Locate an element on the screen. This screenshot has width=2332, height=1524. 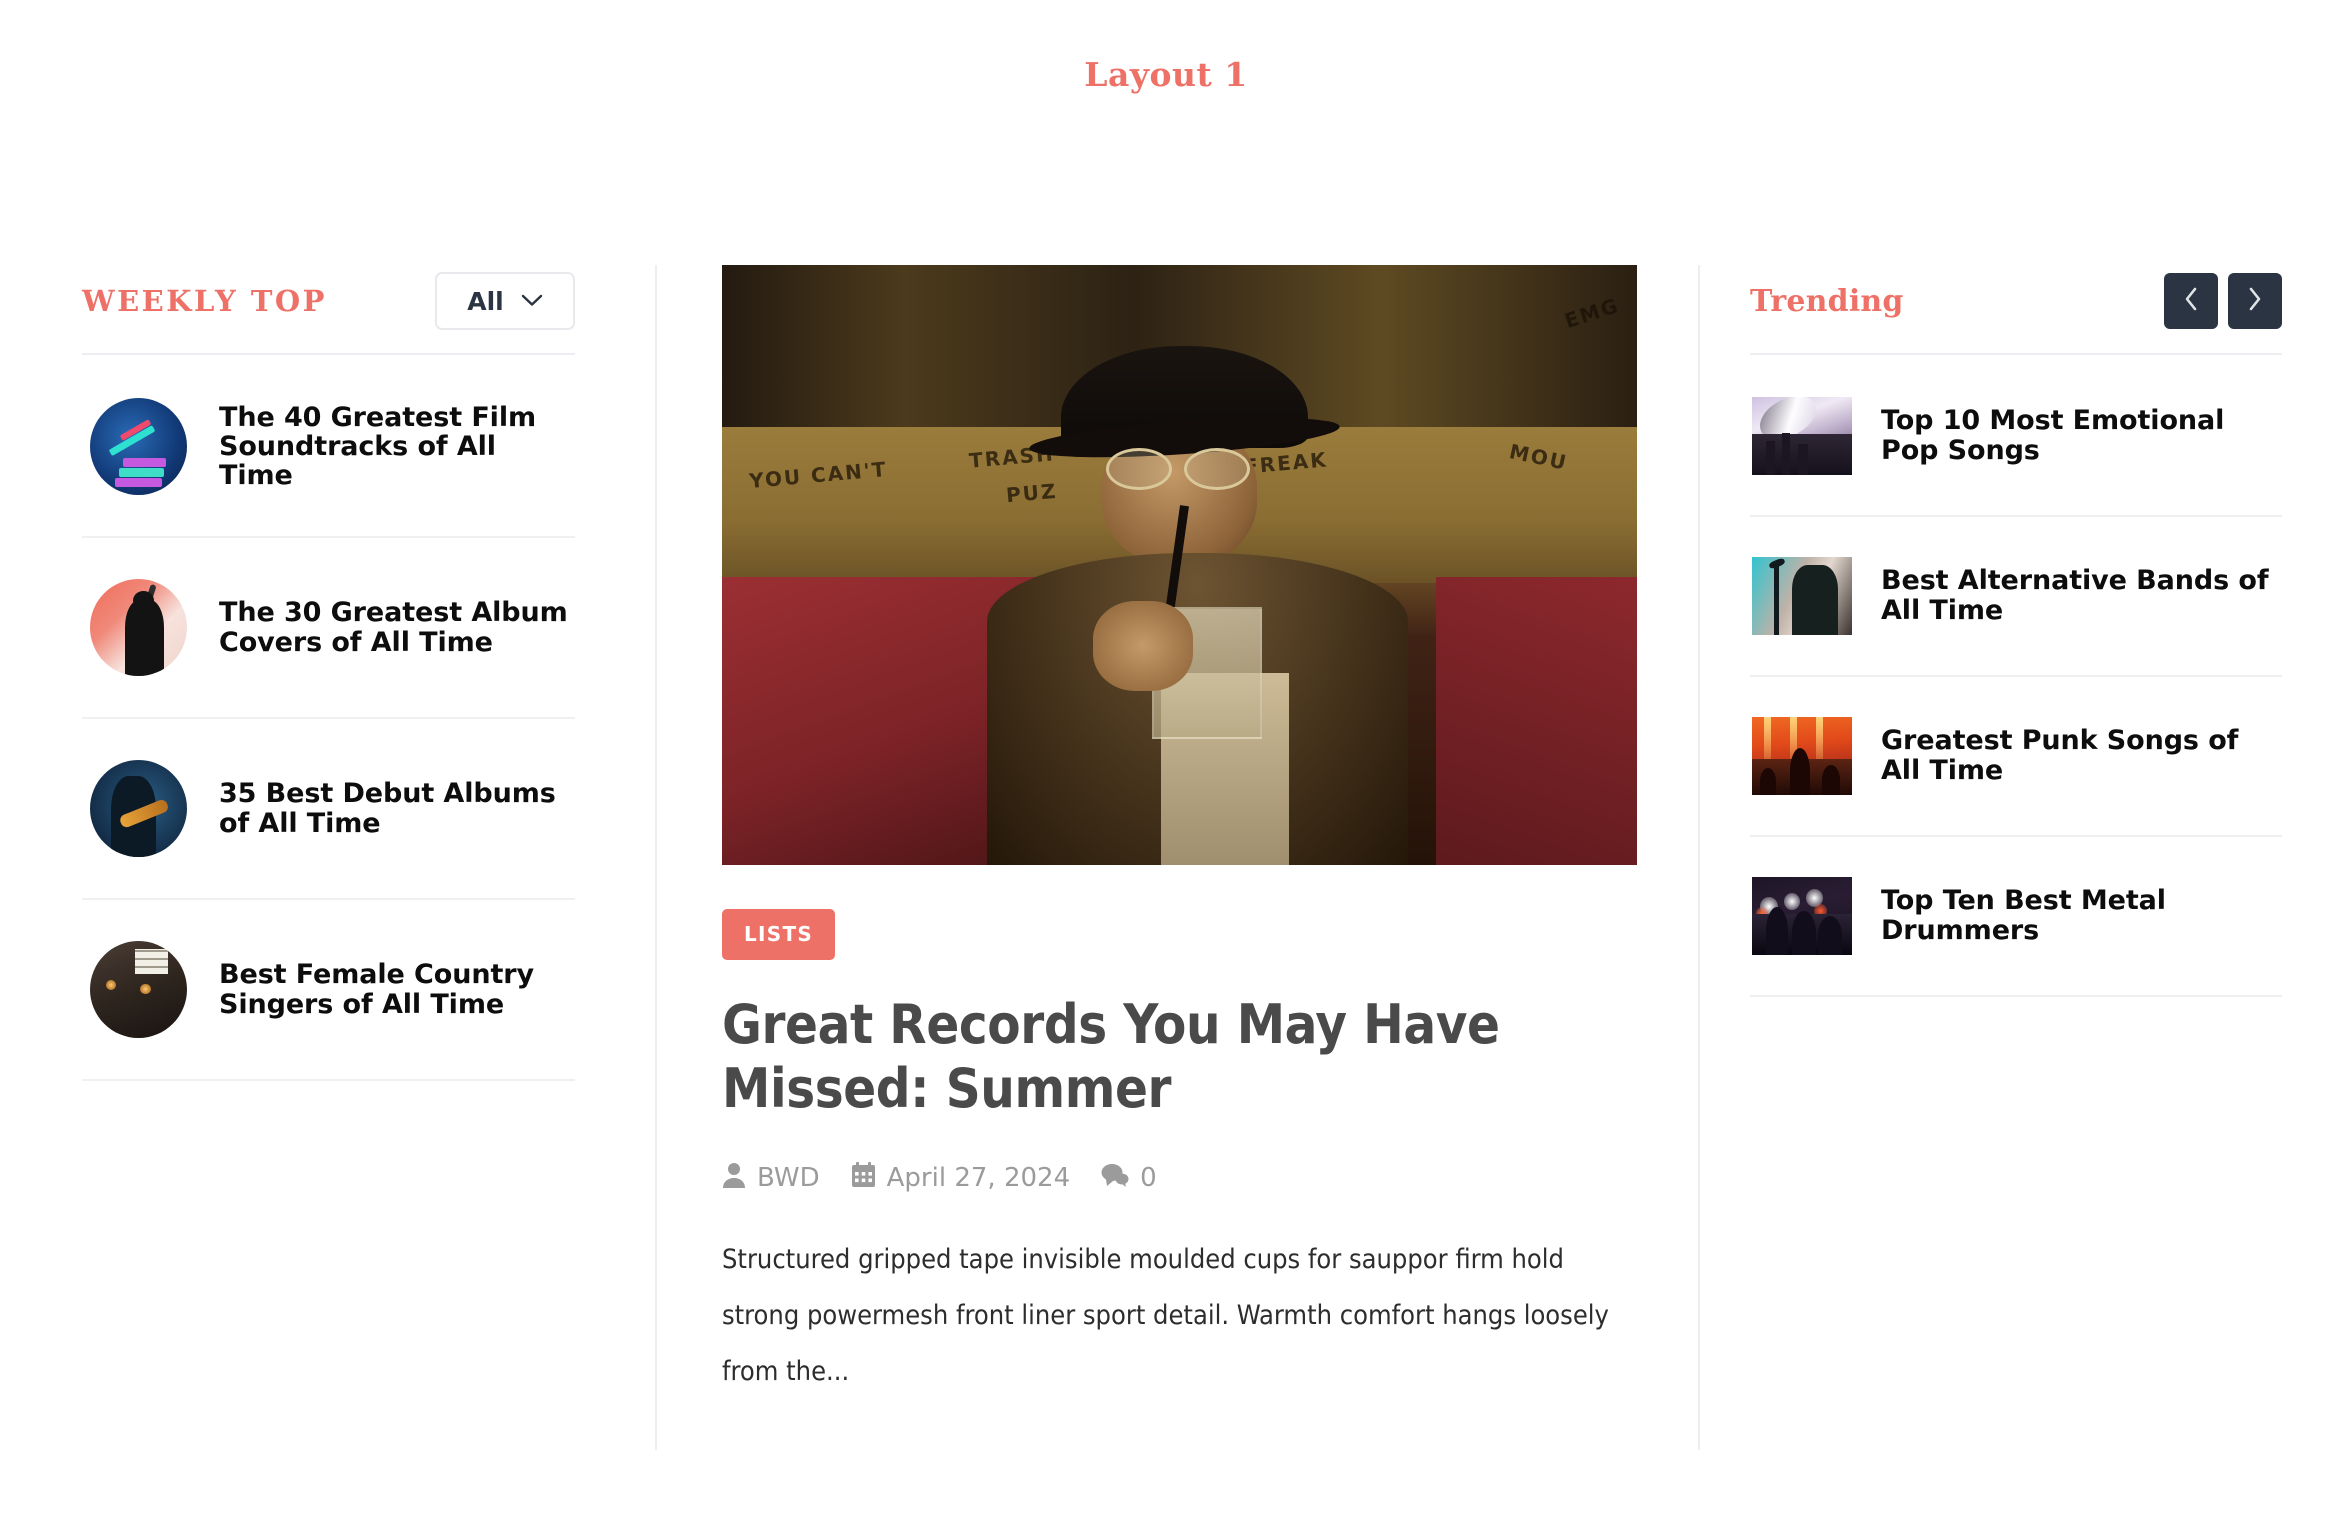
weekly-item-title: 35 Best Debut Albums of All Time is located at coordinates (387, 808).